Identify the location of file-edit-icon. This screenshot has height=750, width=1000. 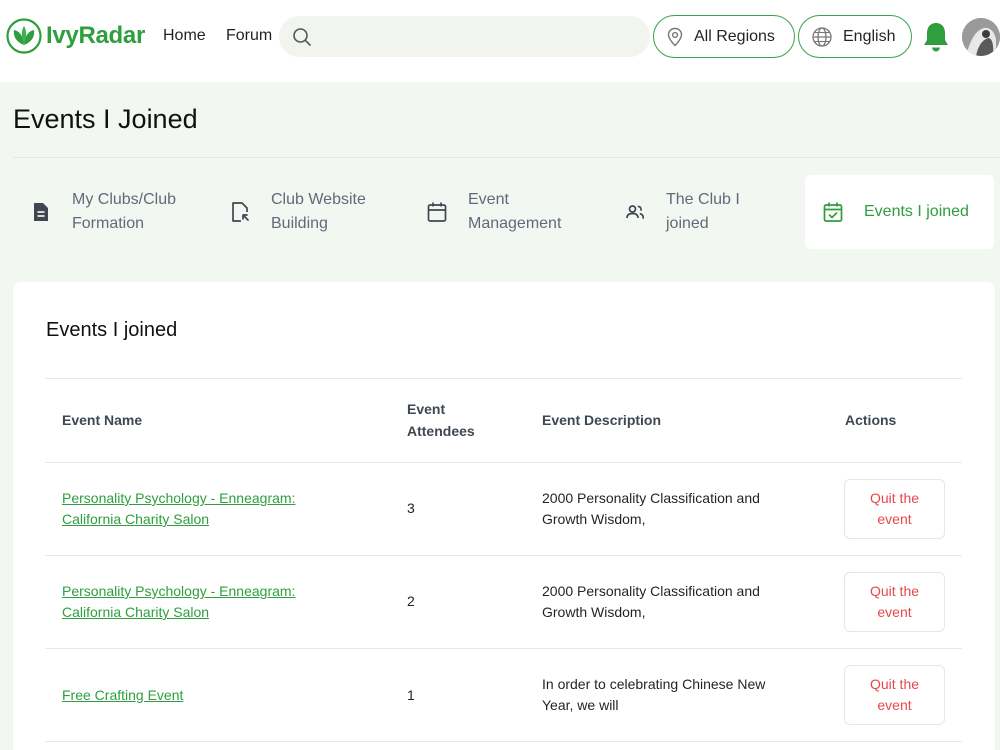
(240, 212).